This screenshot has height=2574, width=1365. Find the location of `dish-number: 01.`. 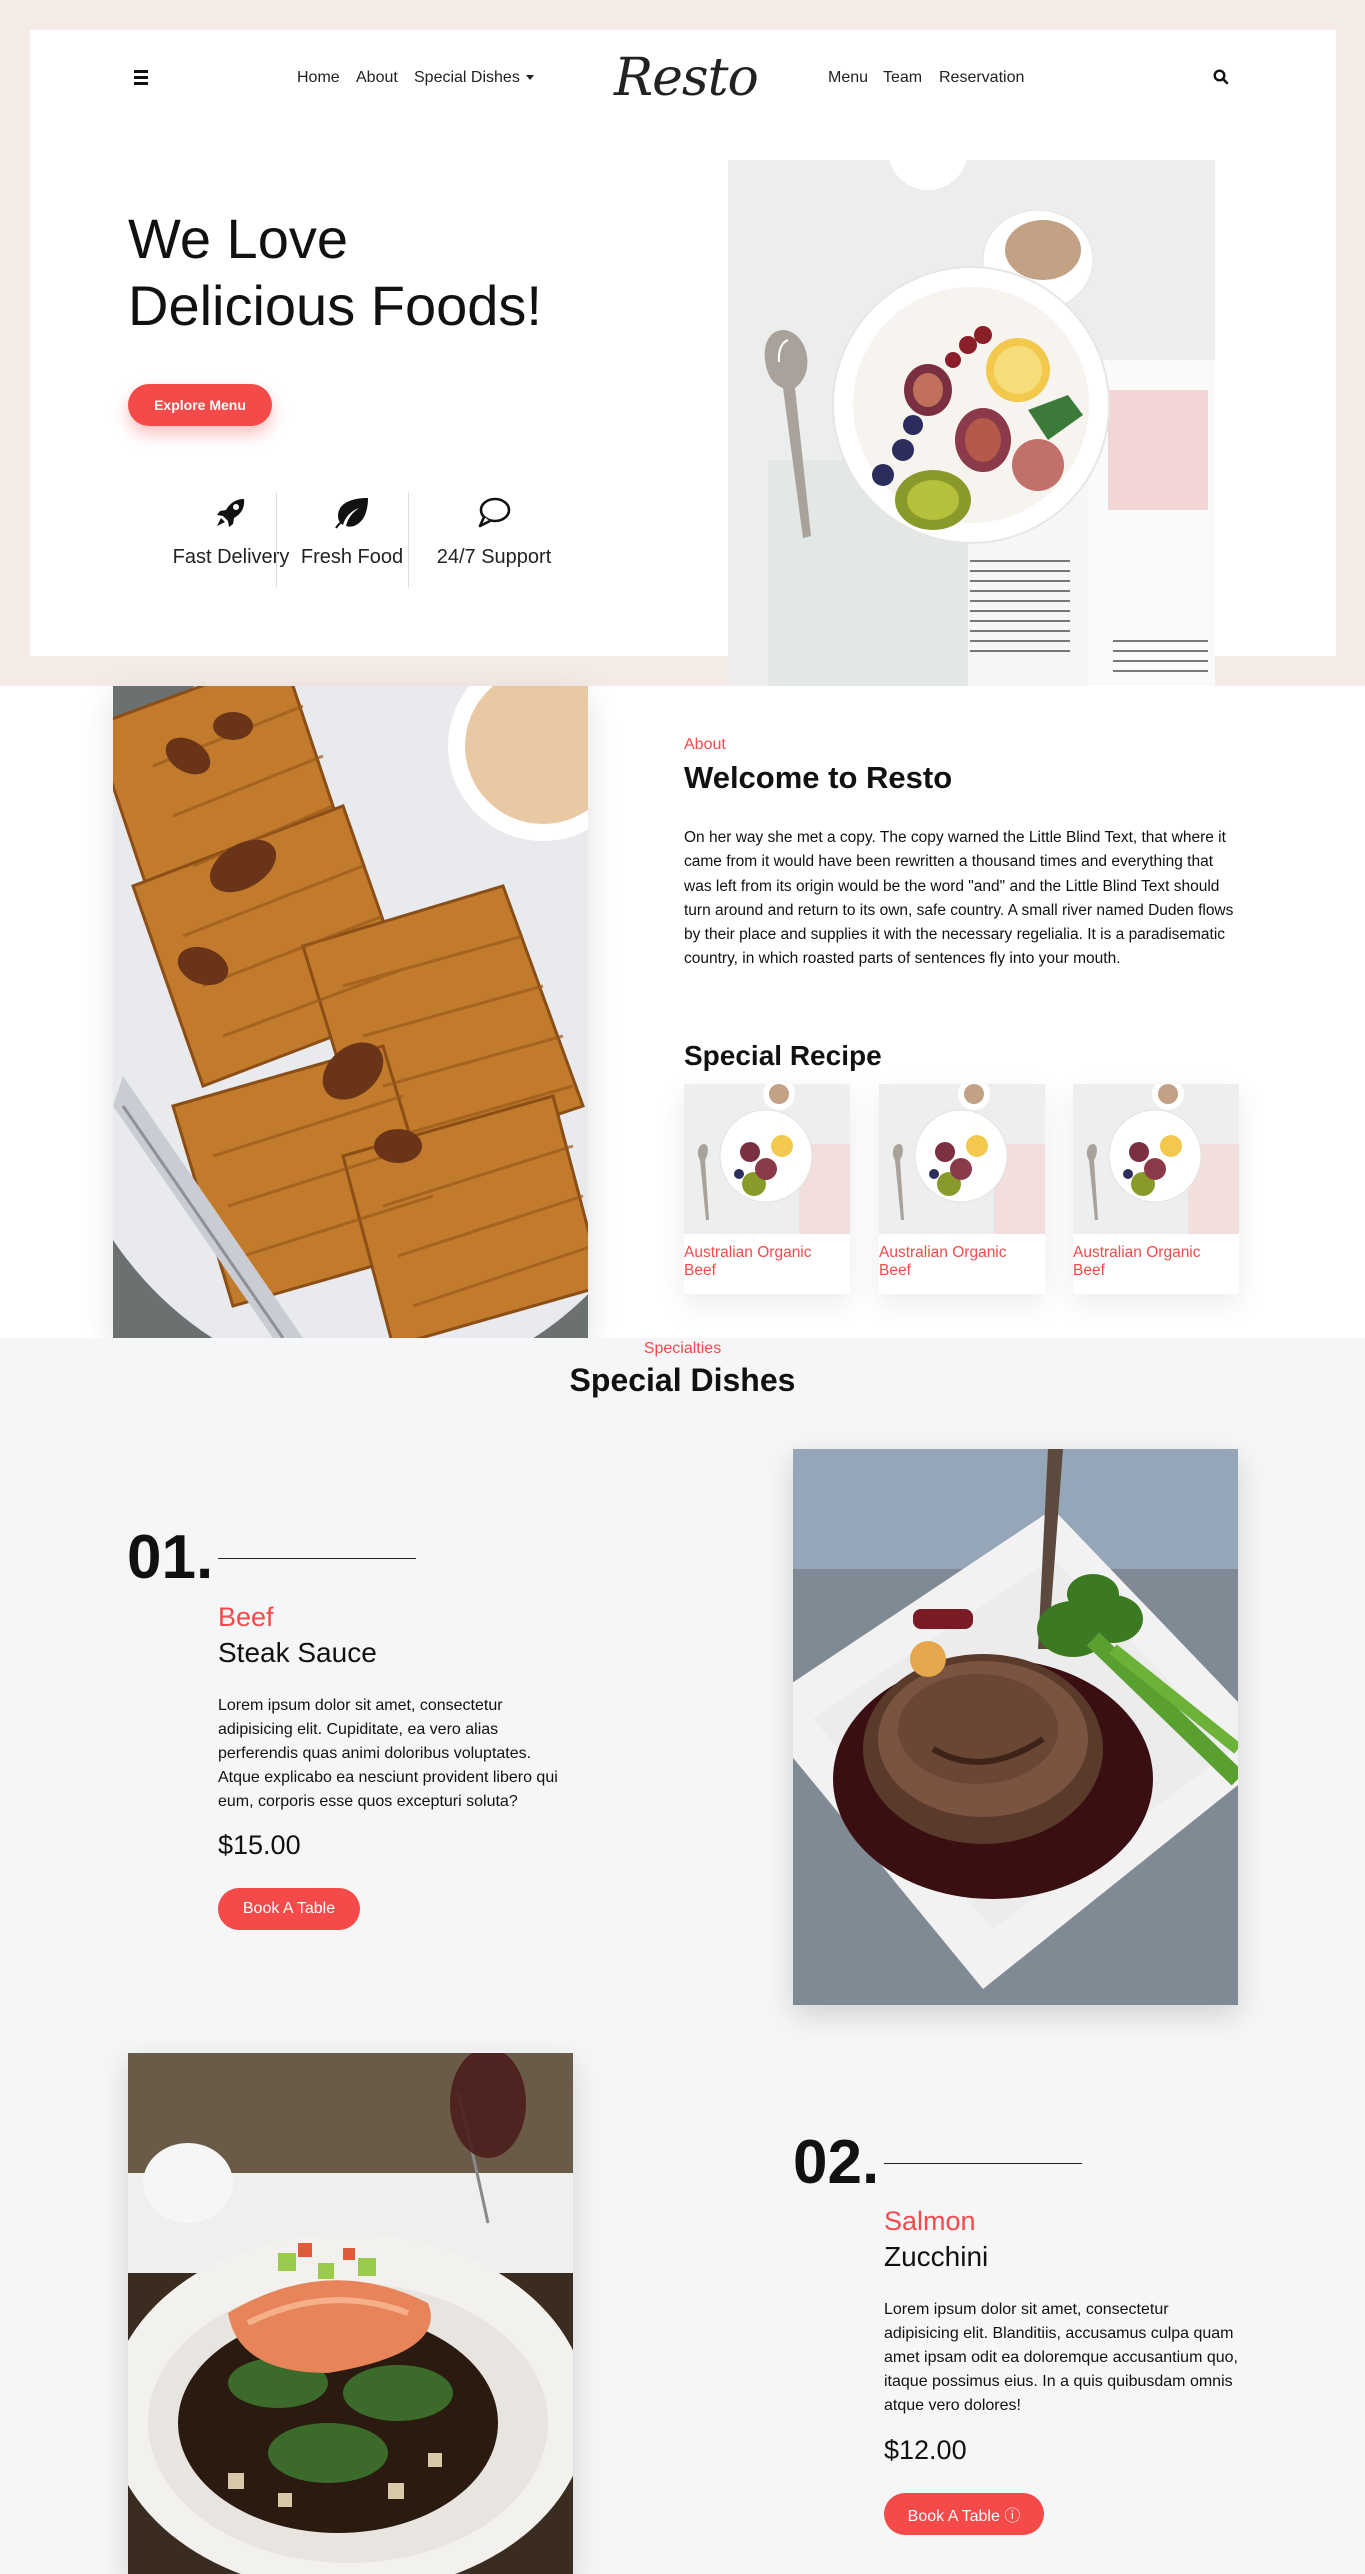

dish-number: 01. is located at coordinates (170, 1557).